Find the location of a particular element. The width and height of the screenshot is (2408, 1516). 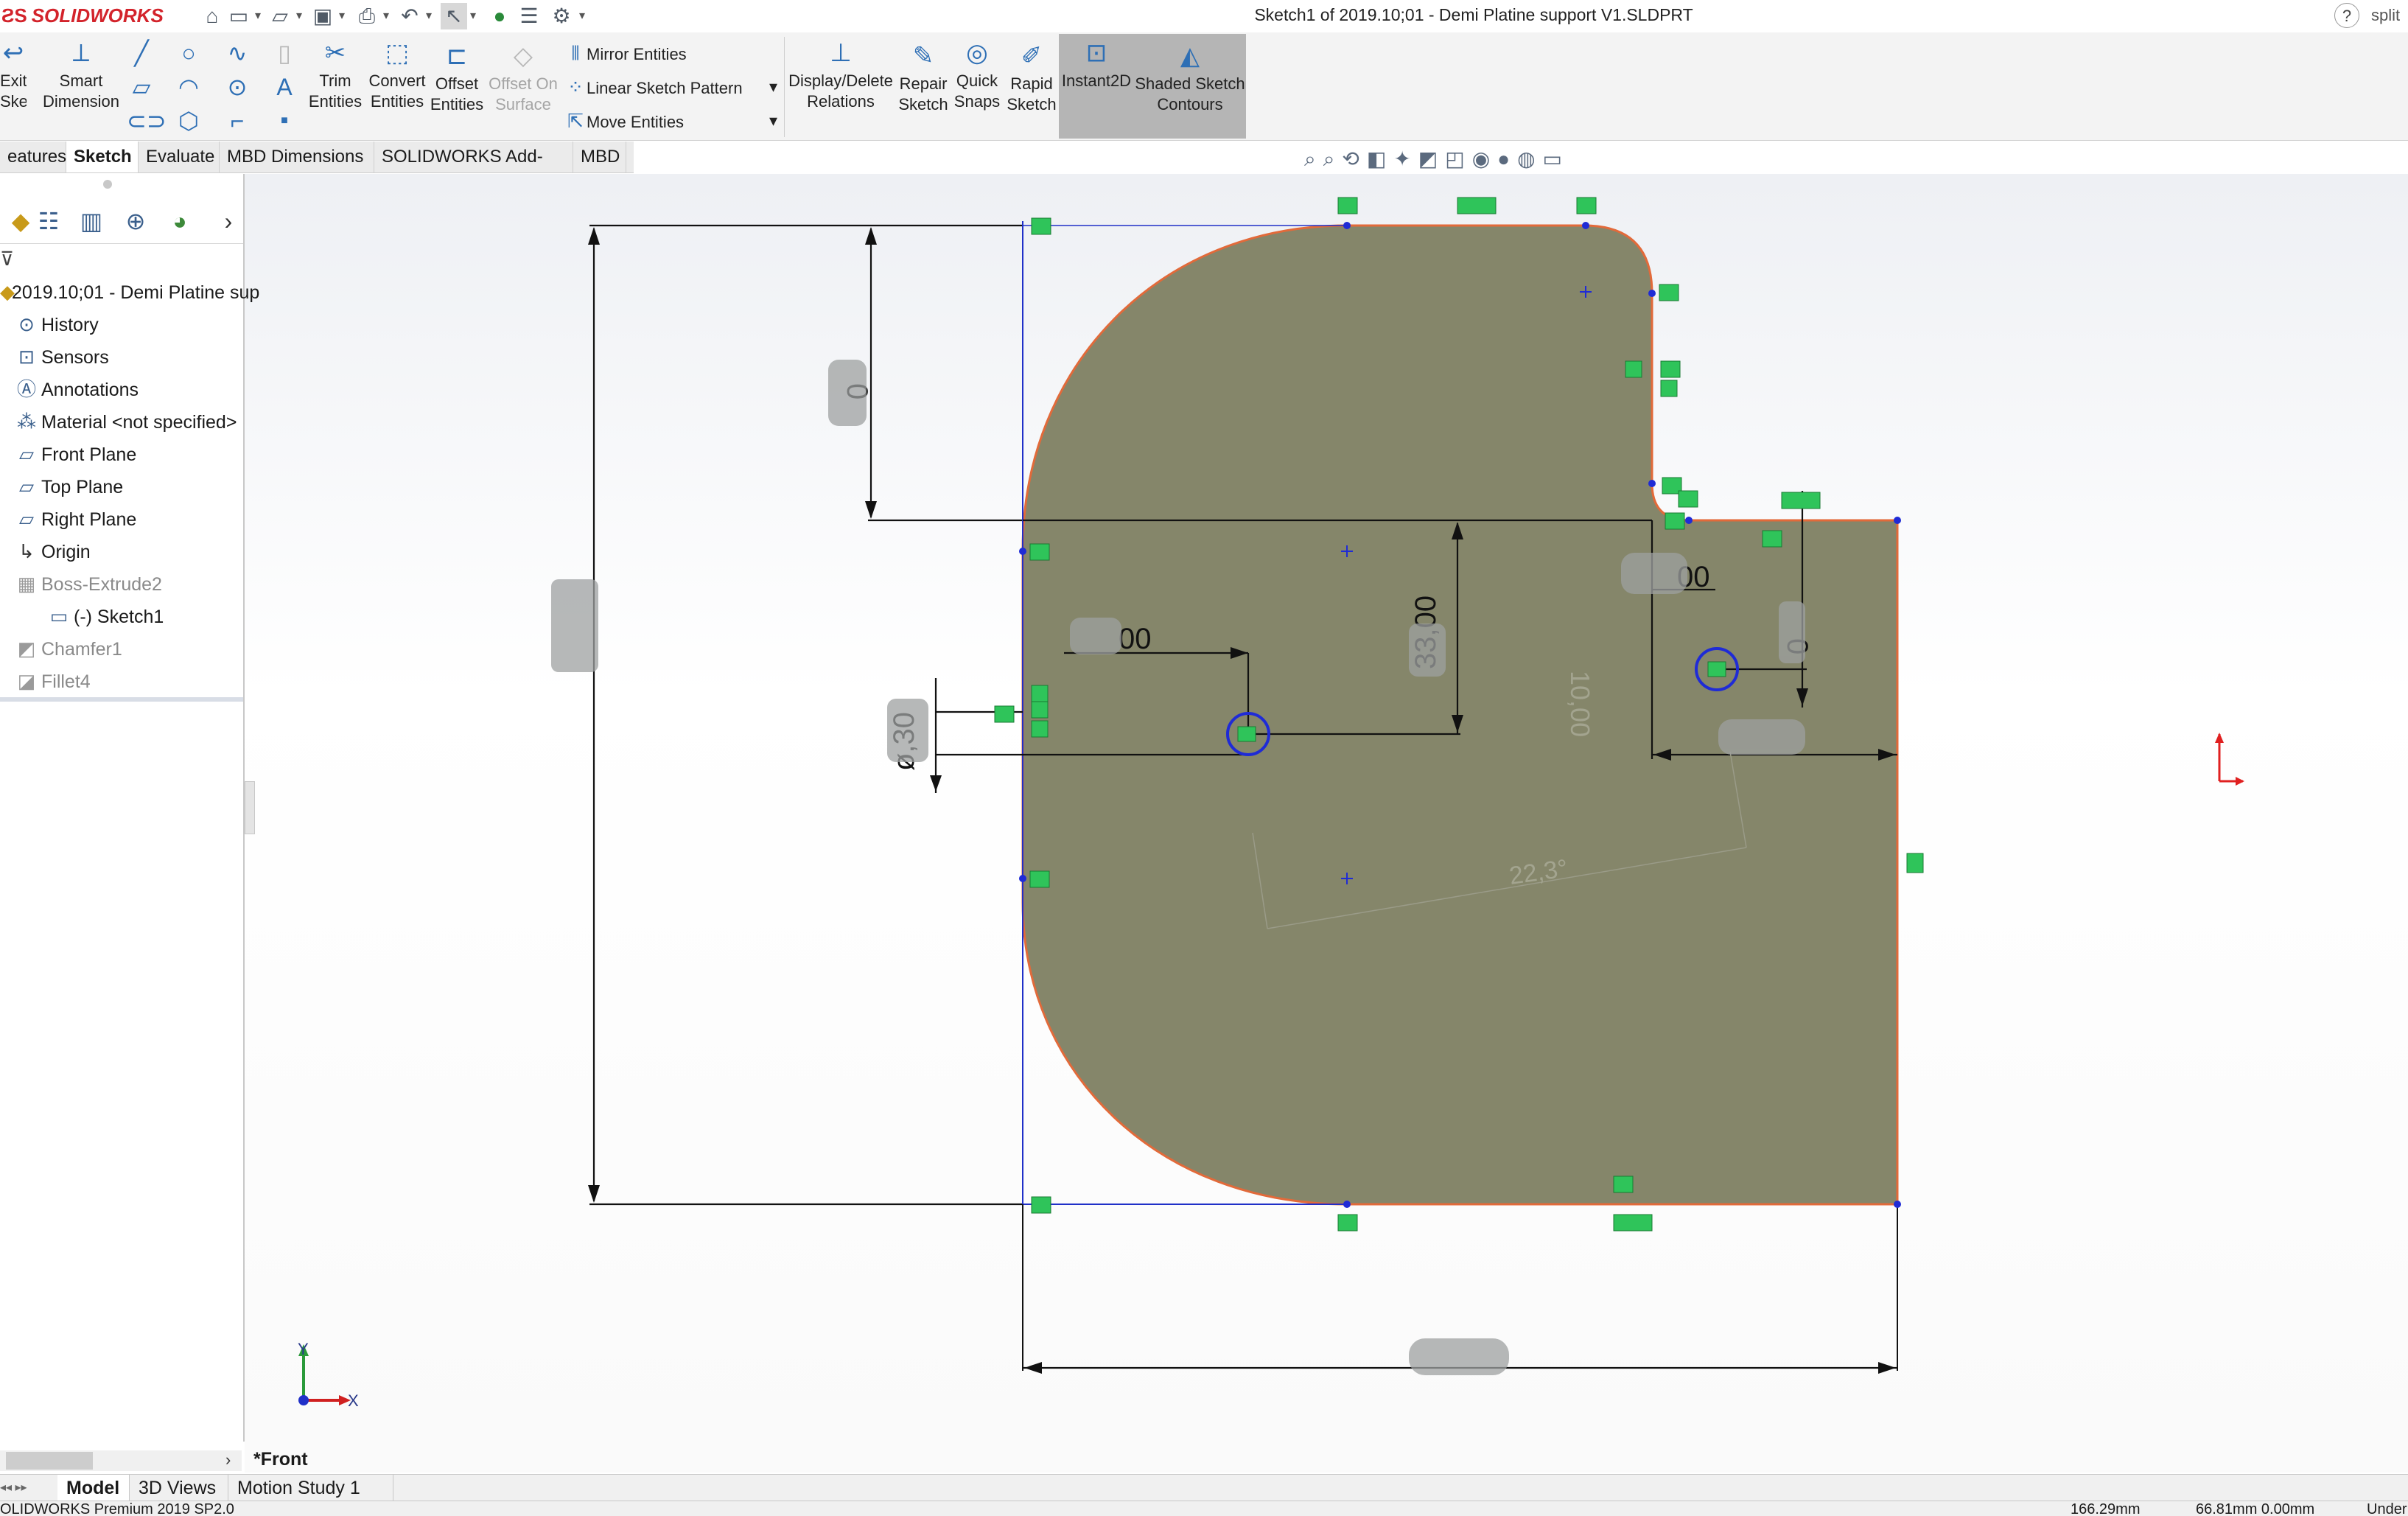

ghost-dimension-vertical: 10,00 is located at coordinates (1580, 704).